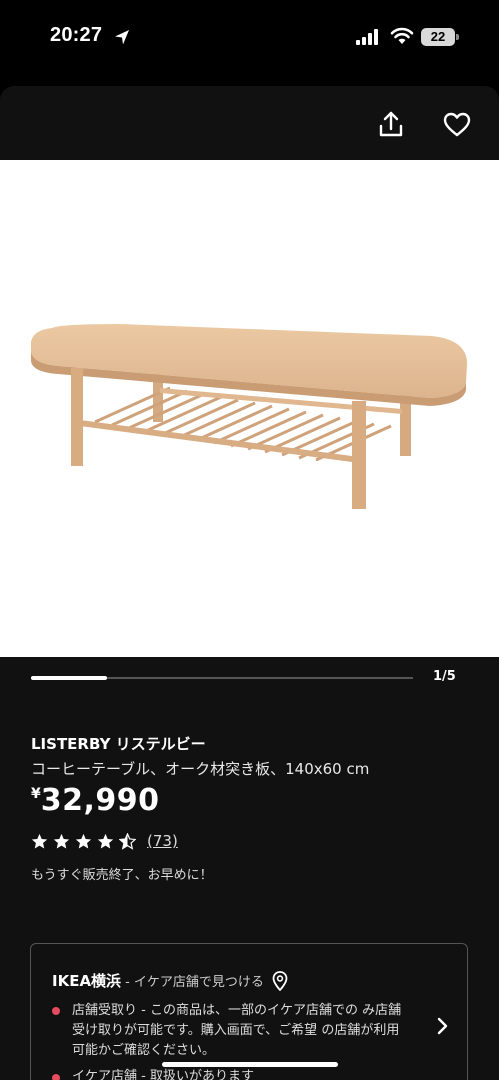  Describe the element at coordinates (127, 841) in the screenshot. I see `half-star-icon` at that location.